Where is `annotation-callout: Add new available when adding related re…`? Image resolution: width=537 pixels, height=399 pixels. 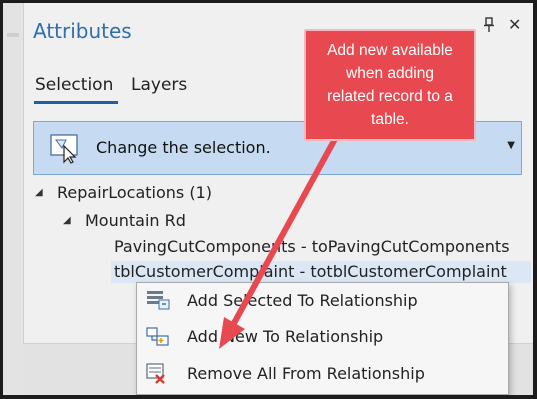 annotation-callout: Add new available when adding related re… is located at coordinates (390, 85).